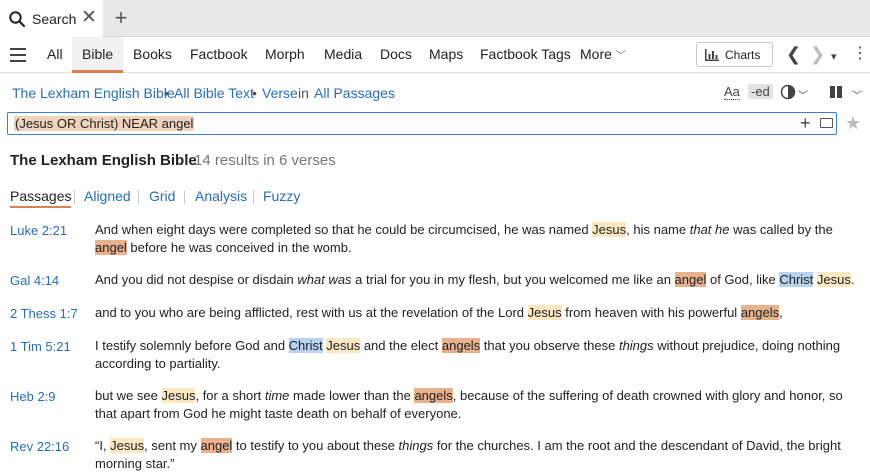  Describe the element at coordinates (396, 55) in the screenshot. I see `nav-docs: Docs` at that location.